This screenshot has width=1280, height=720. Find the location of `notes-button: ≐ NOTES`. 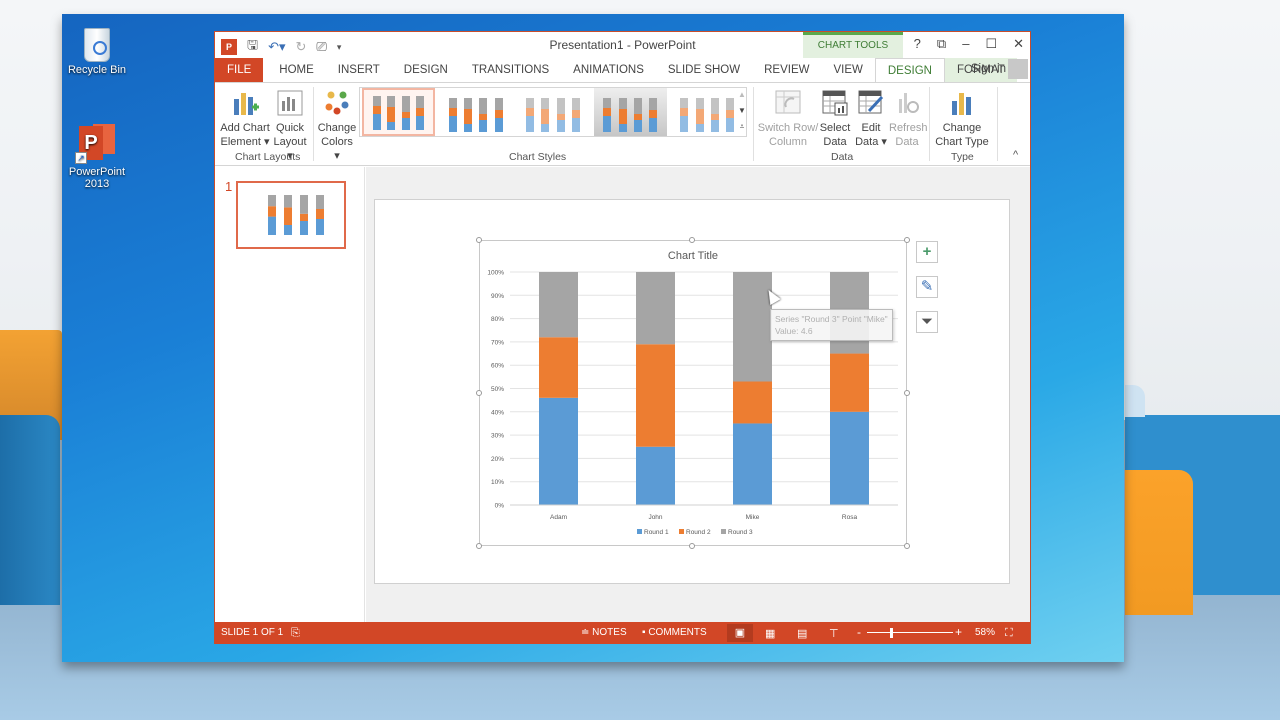

notes-button: ≐ NOTES is located at coordinates (604, 632).